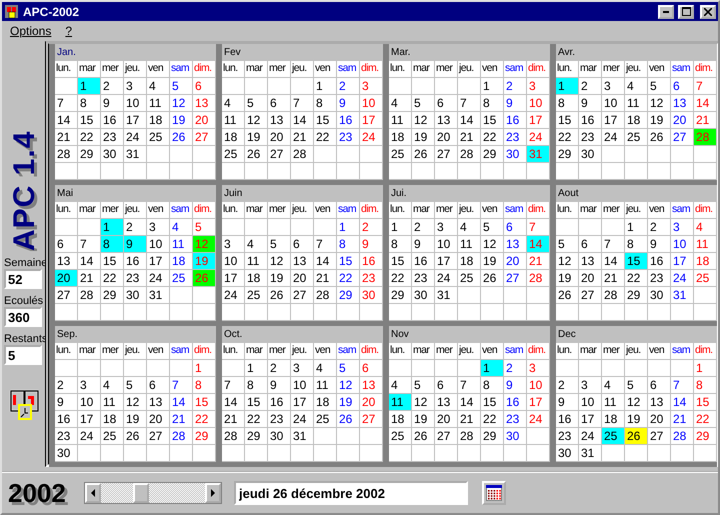 Image resolution: width=720 pixels, height=515 pixels. I want to click on counter-field: 360, so click(23, 317).